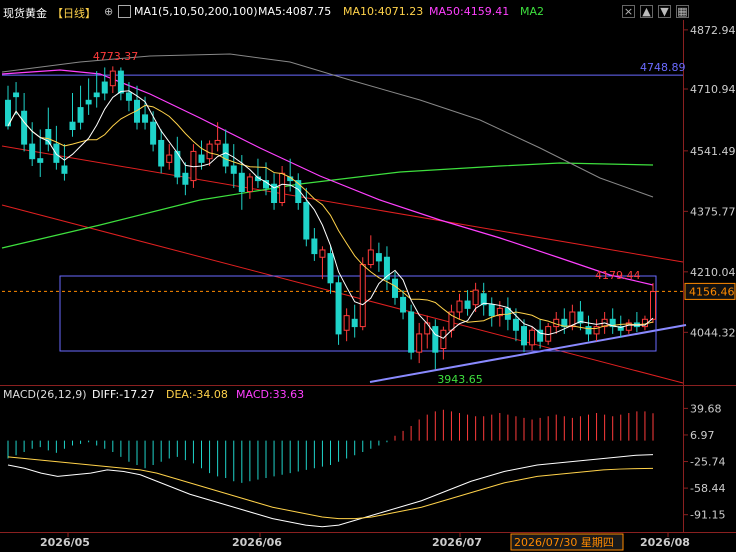  I want to click on resistance-label: 4748.89, so click(663, 67).